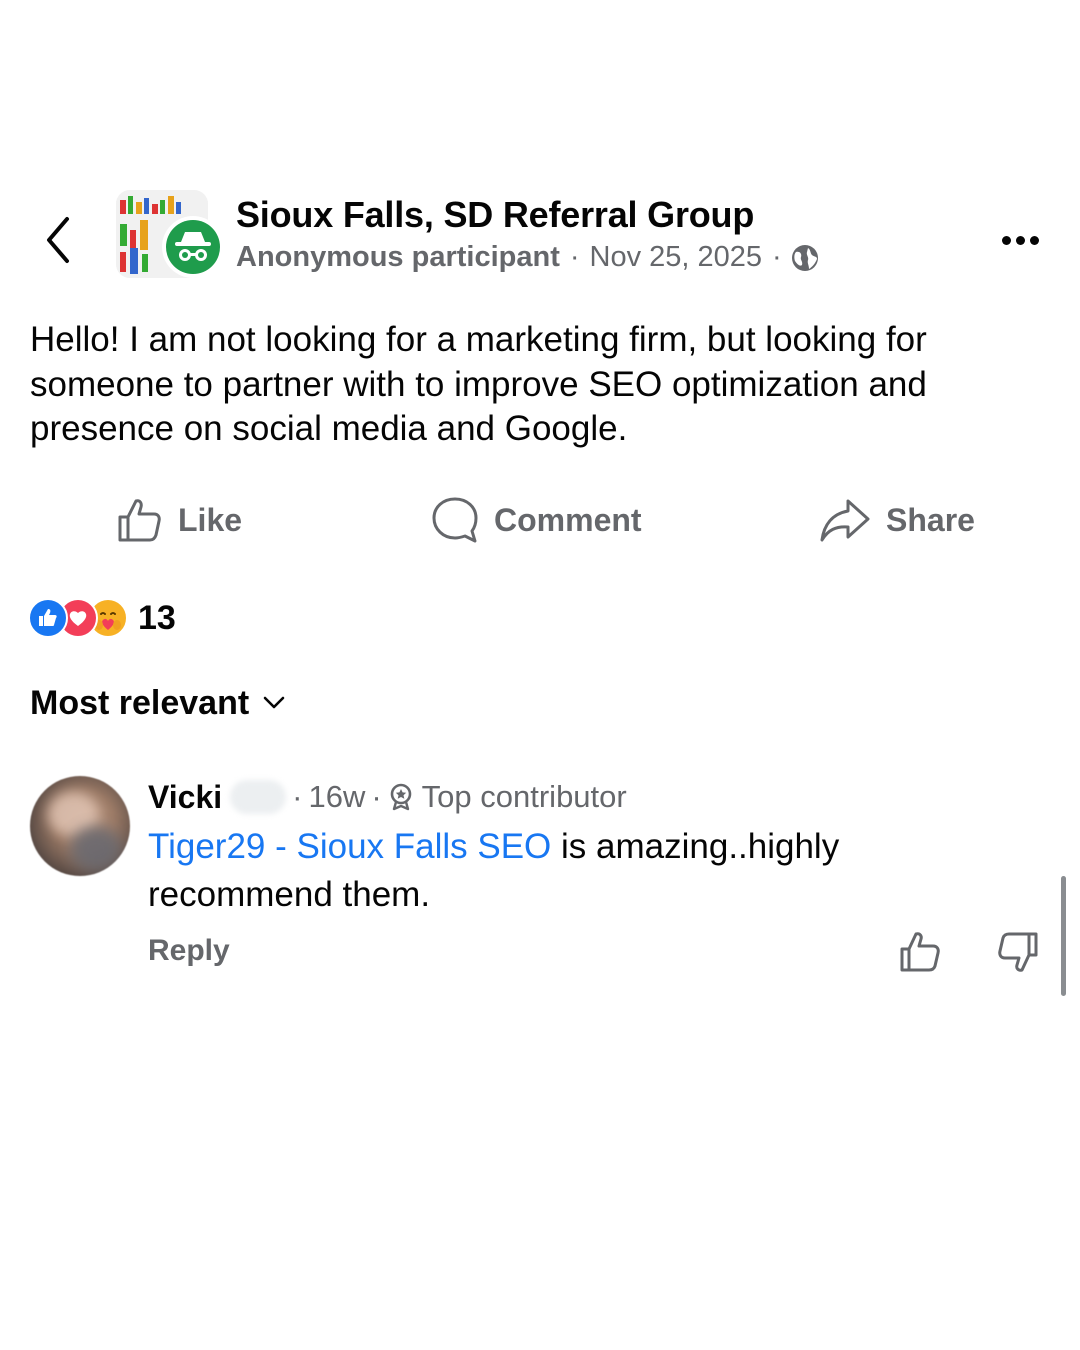  What do you see at coordinates (274, 702) in the screenshot?
I see `chevron-down-icon` at bounding box center [274, 702].